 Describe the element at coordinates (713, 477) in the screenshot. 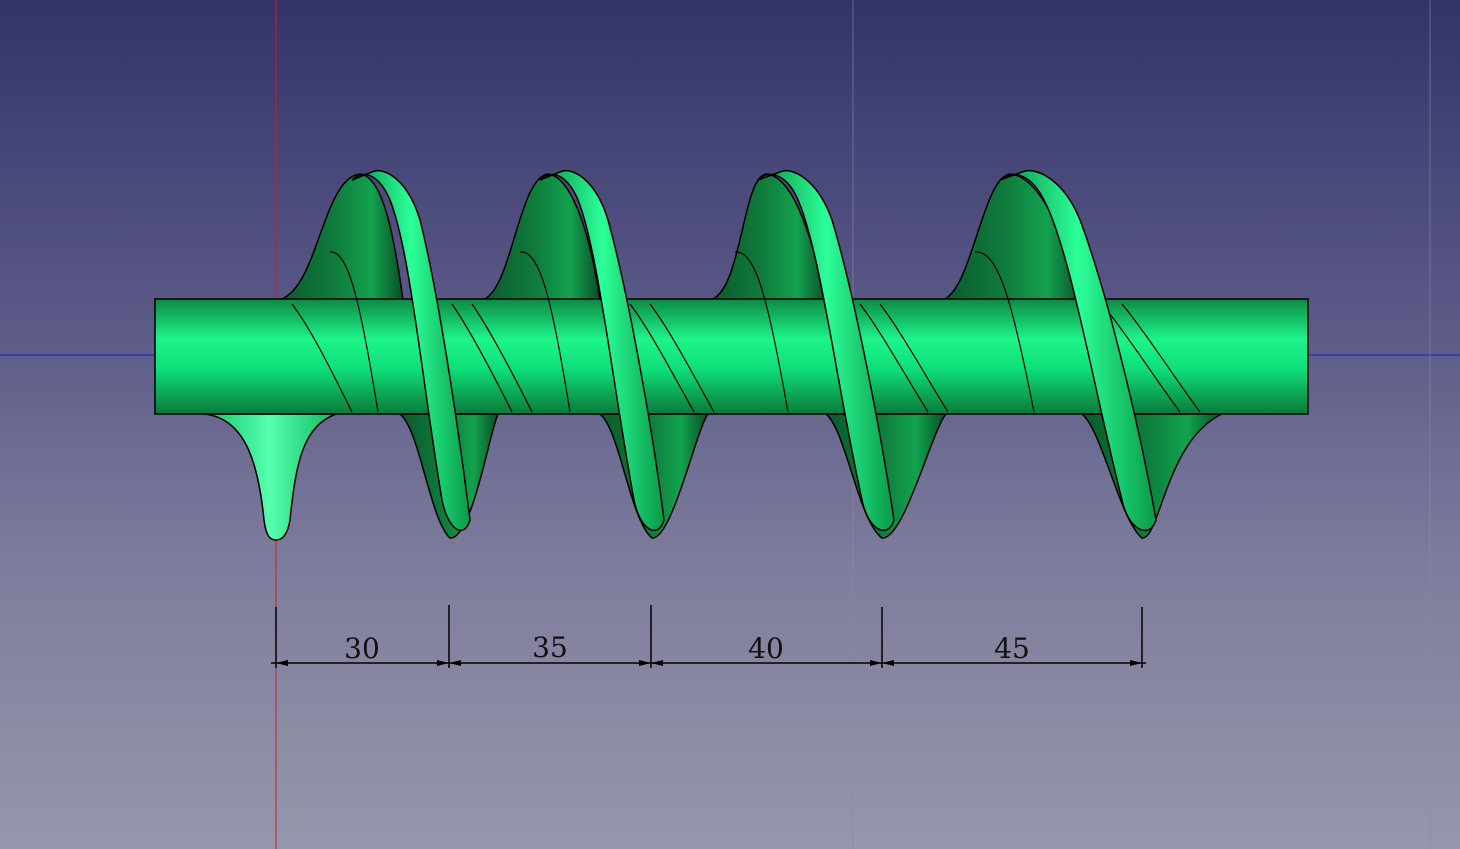

I see `flight-lower-lobes` at that location.